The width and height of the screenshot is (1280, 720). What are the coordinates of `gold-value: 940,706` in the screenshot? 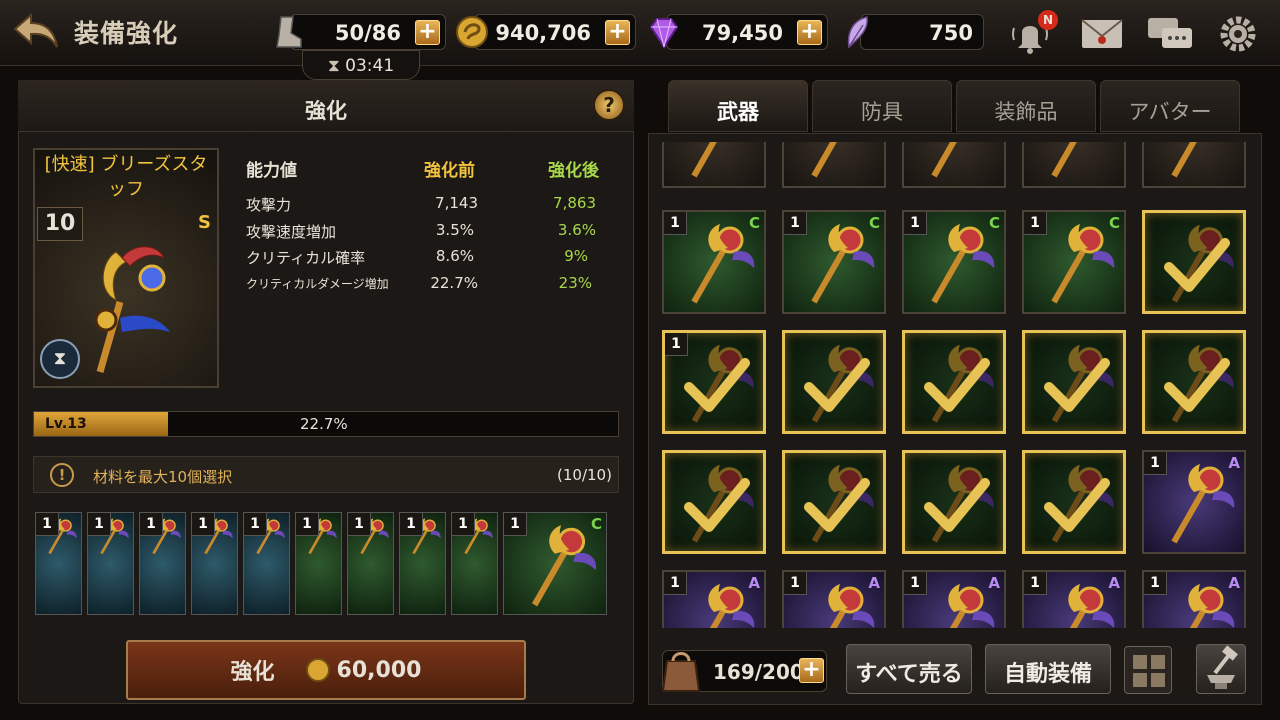 It's located at (543, 33).